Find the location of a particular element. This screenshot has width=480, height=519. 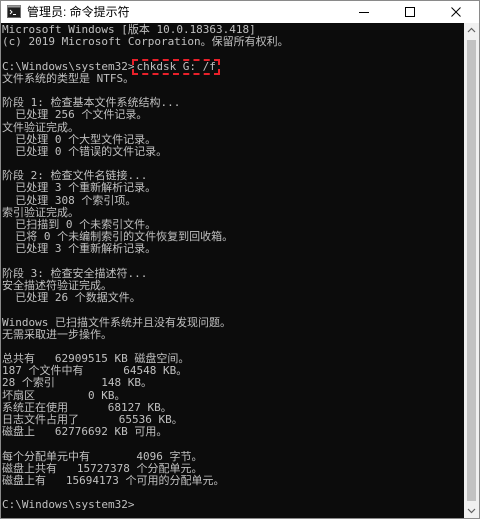

console-line: C:\Windows\system32> chkdsk G: /f is located at coordinates (145, 66).